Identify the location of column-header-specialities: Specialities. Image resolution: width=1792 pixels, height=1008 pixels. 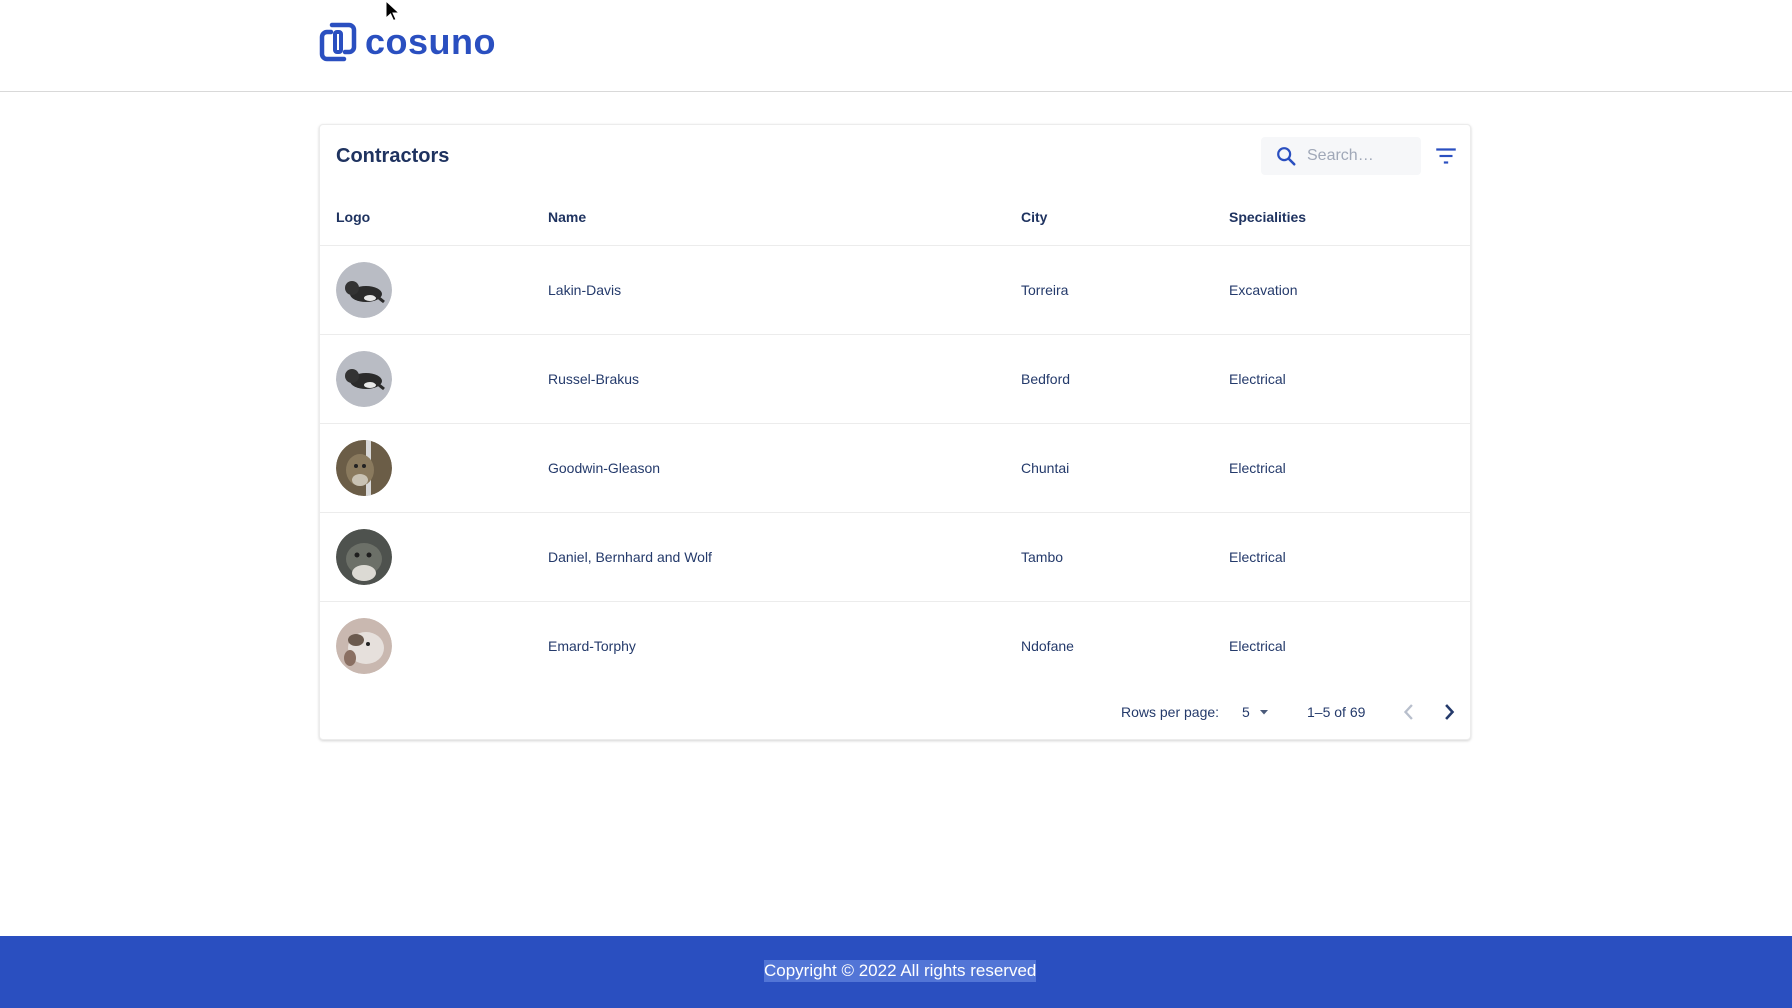
(1341, 217).